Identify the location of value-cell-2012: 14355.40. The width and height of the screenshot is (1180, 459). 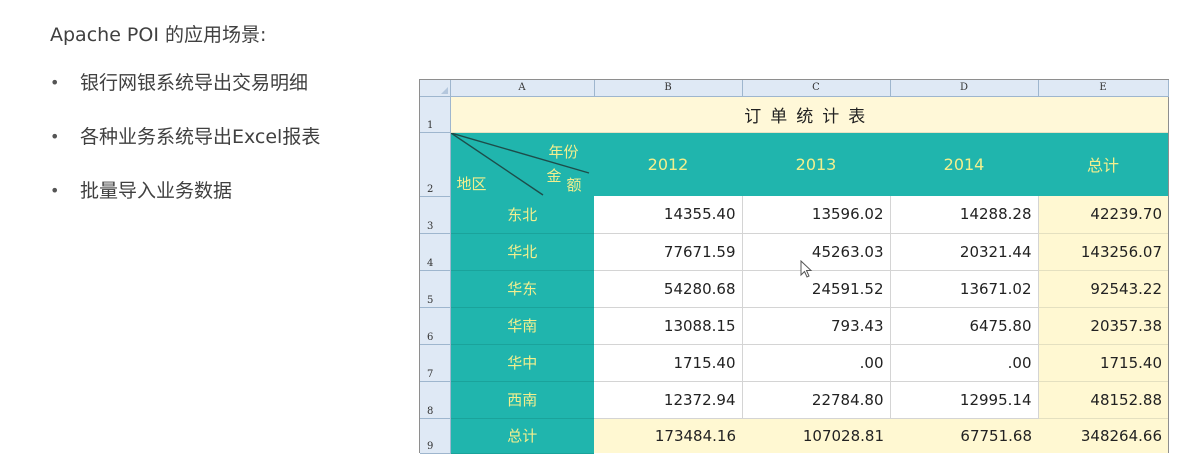
(668, 215).